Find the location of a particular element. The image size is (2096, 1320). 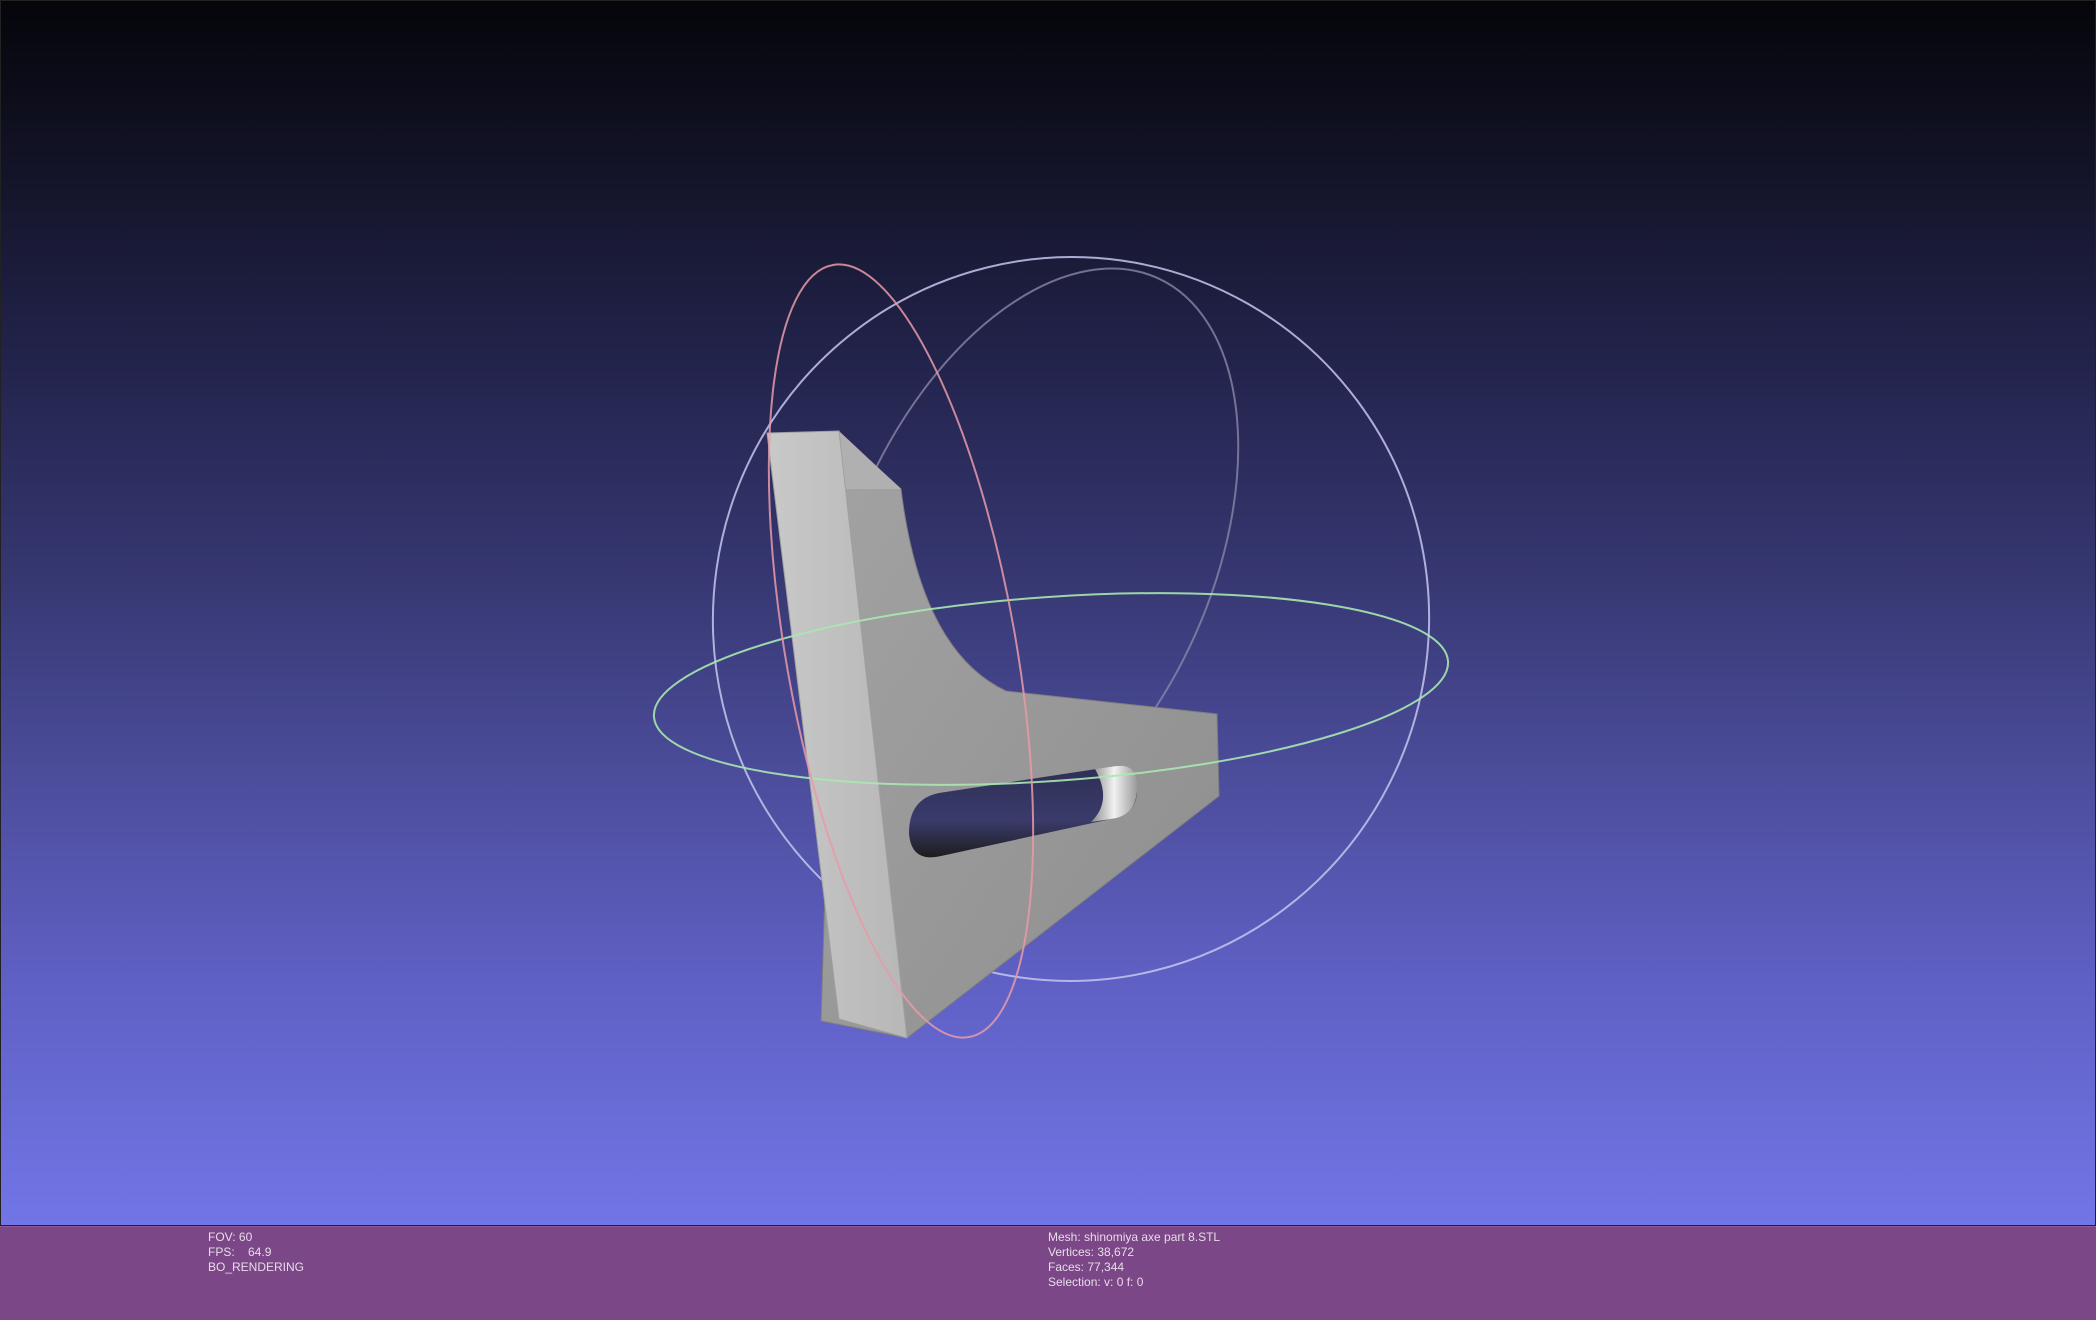

selection-label: Selection: v: 0 f: 0 is located at coordinates (1096, 1282).